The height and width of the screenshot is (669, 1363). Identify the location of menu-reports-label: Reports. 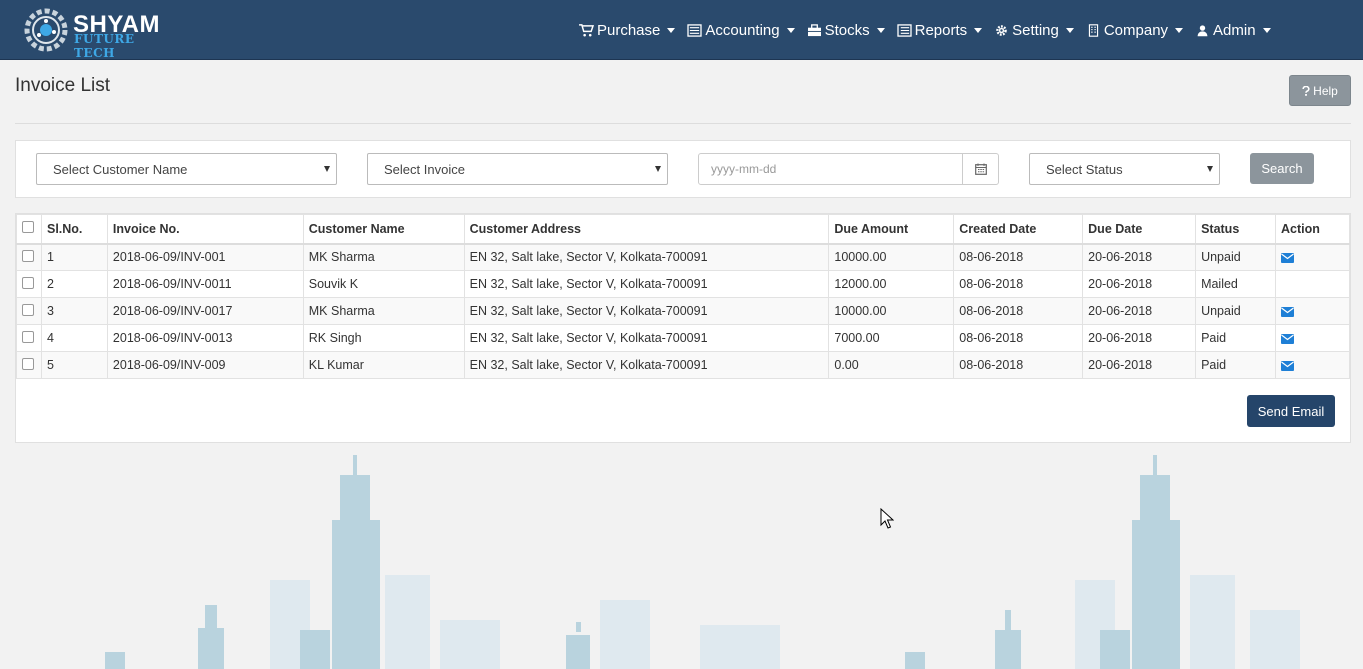
(941, 30).